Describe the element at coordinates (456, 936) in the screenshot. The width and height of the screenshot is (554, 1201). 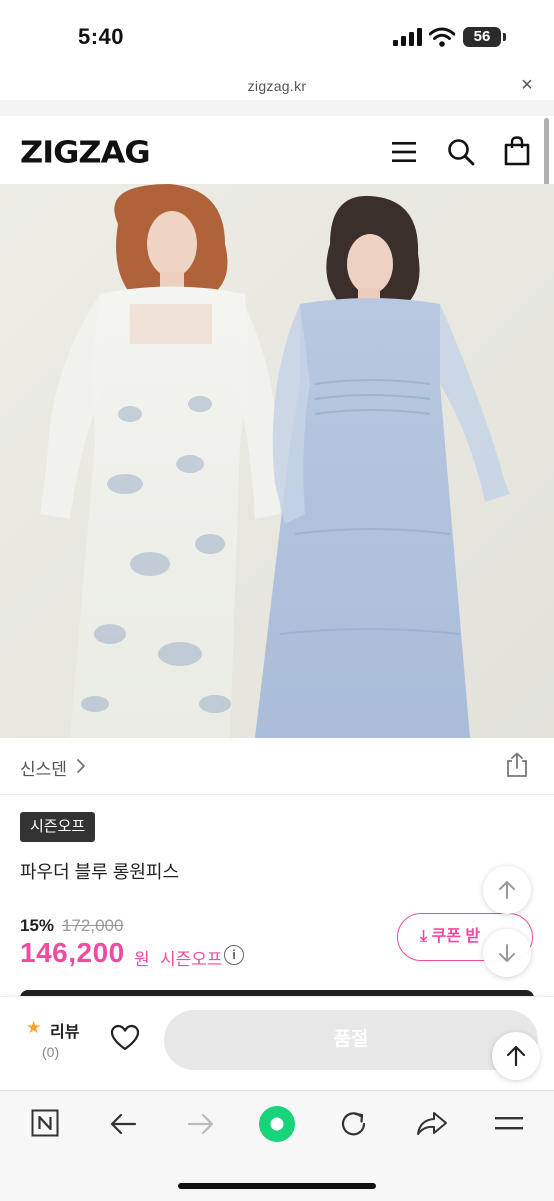
I see `coupon-label: 쿠폰 받` at that location.